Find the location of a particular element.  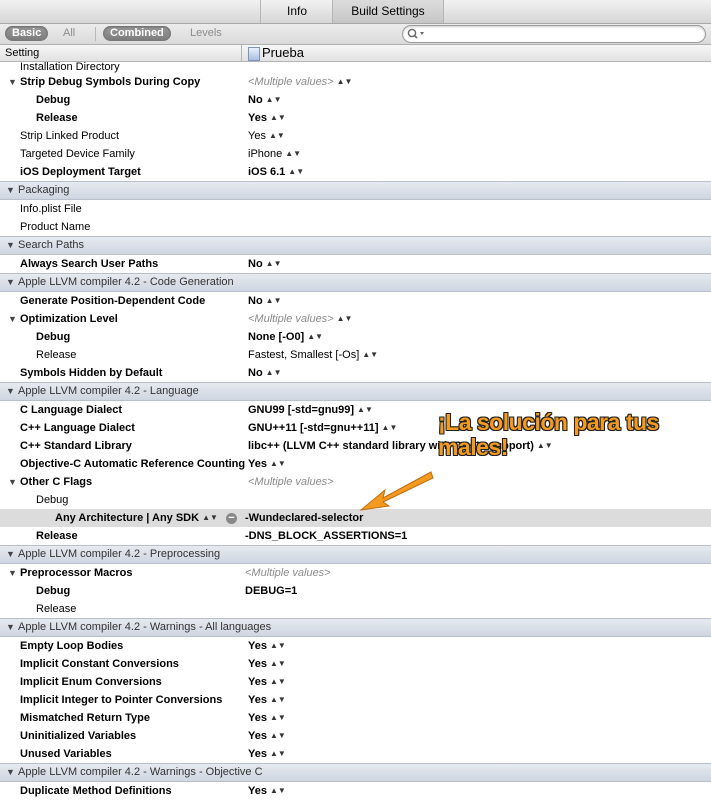

tab-build-settings: Build Settings is located at coordinates (388, 11).